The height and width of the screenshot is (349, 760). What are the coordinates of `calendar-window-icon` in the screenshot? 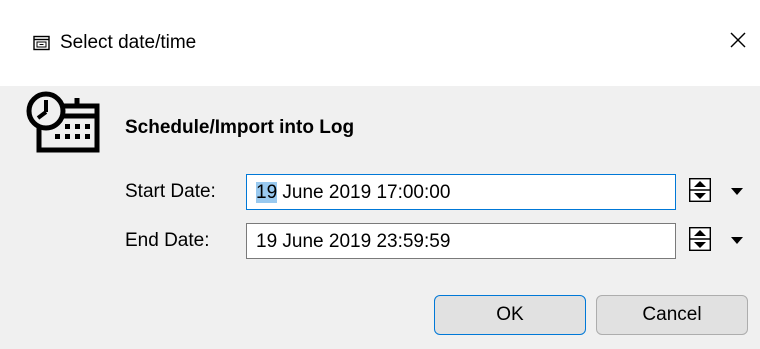 It's located at (41, 43).